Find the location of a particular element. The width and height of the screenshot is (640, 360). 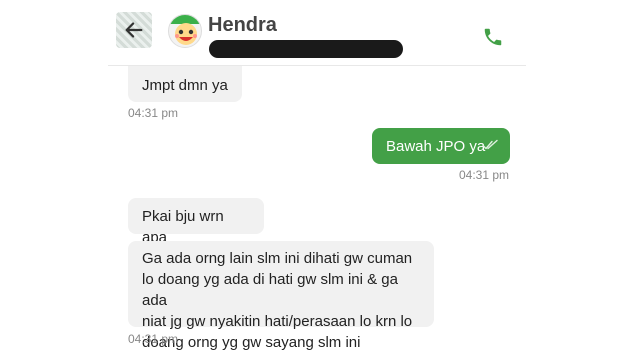

message-bubble-incoming: Pkai bju wrn apa is located at coordinates (196, 222).